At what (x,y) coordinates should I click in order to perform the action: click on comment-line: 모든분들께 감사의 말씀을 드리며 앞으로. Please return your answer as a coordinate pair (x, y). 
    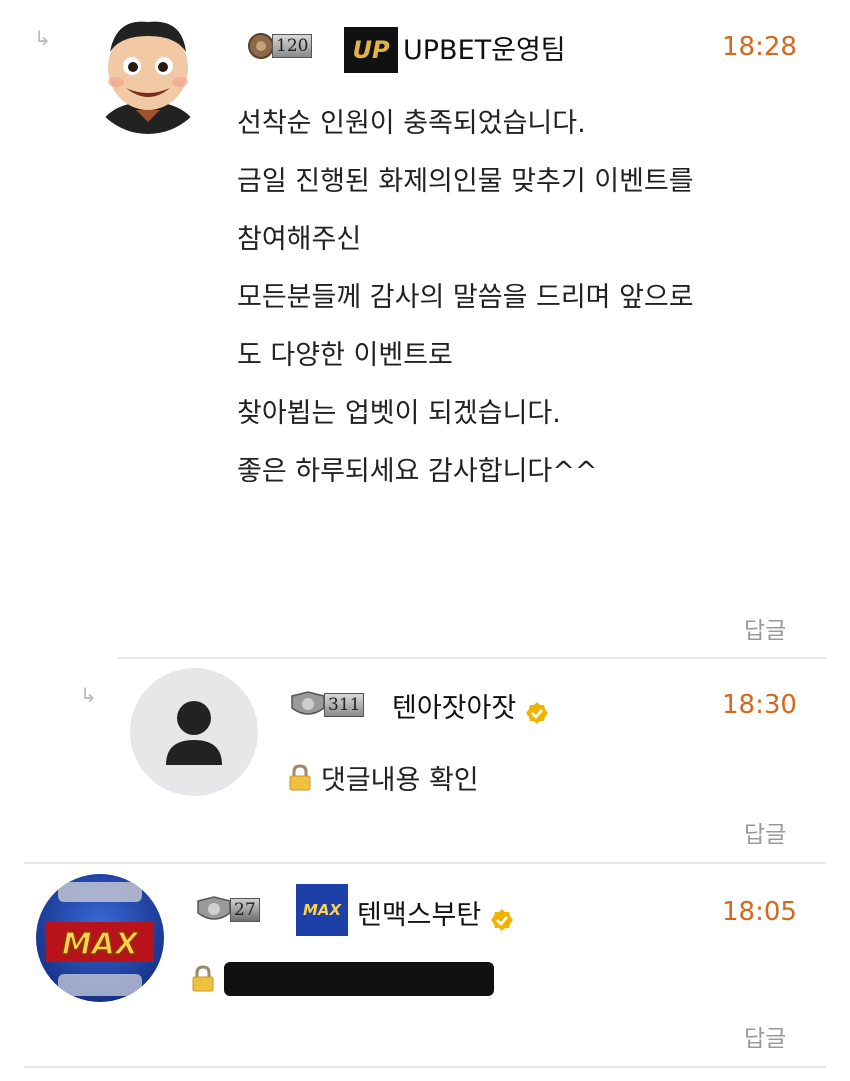
    Looking at the image, I should click on (465, 297).